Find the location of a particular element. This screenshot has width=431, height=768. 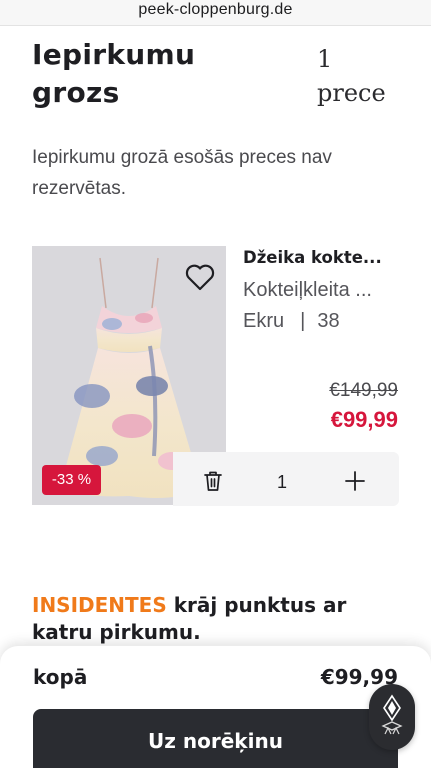

product-size: 38 is located at coordinates (328, 321).